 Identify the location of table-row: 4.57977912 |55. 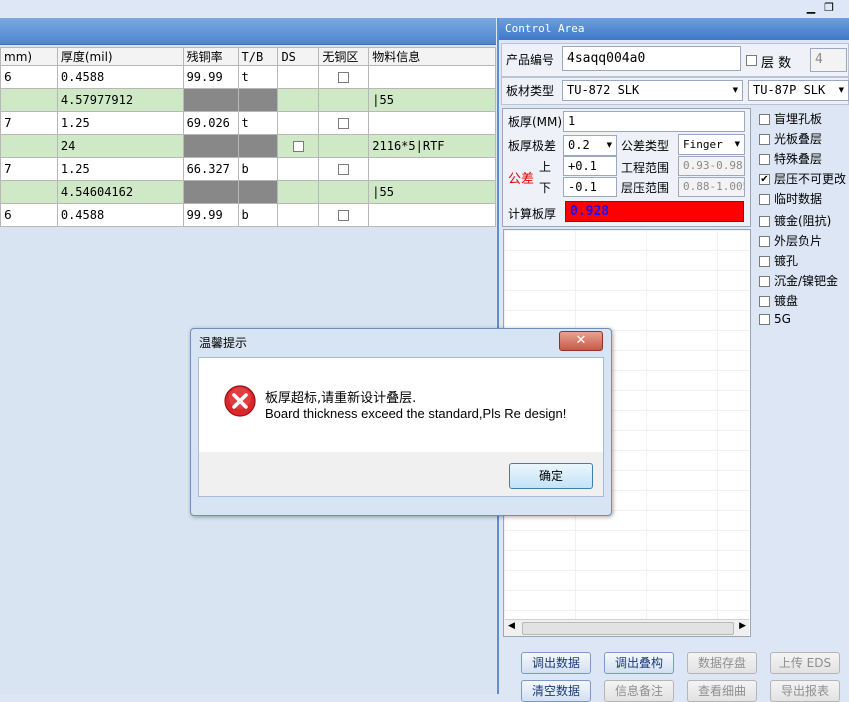
(248, 100).